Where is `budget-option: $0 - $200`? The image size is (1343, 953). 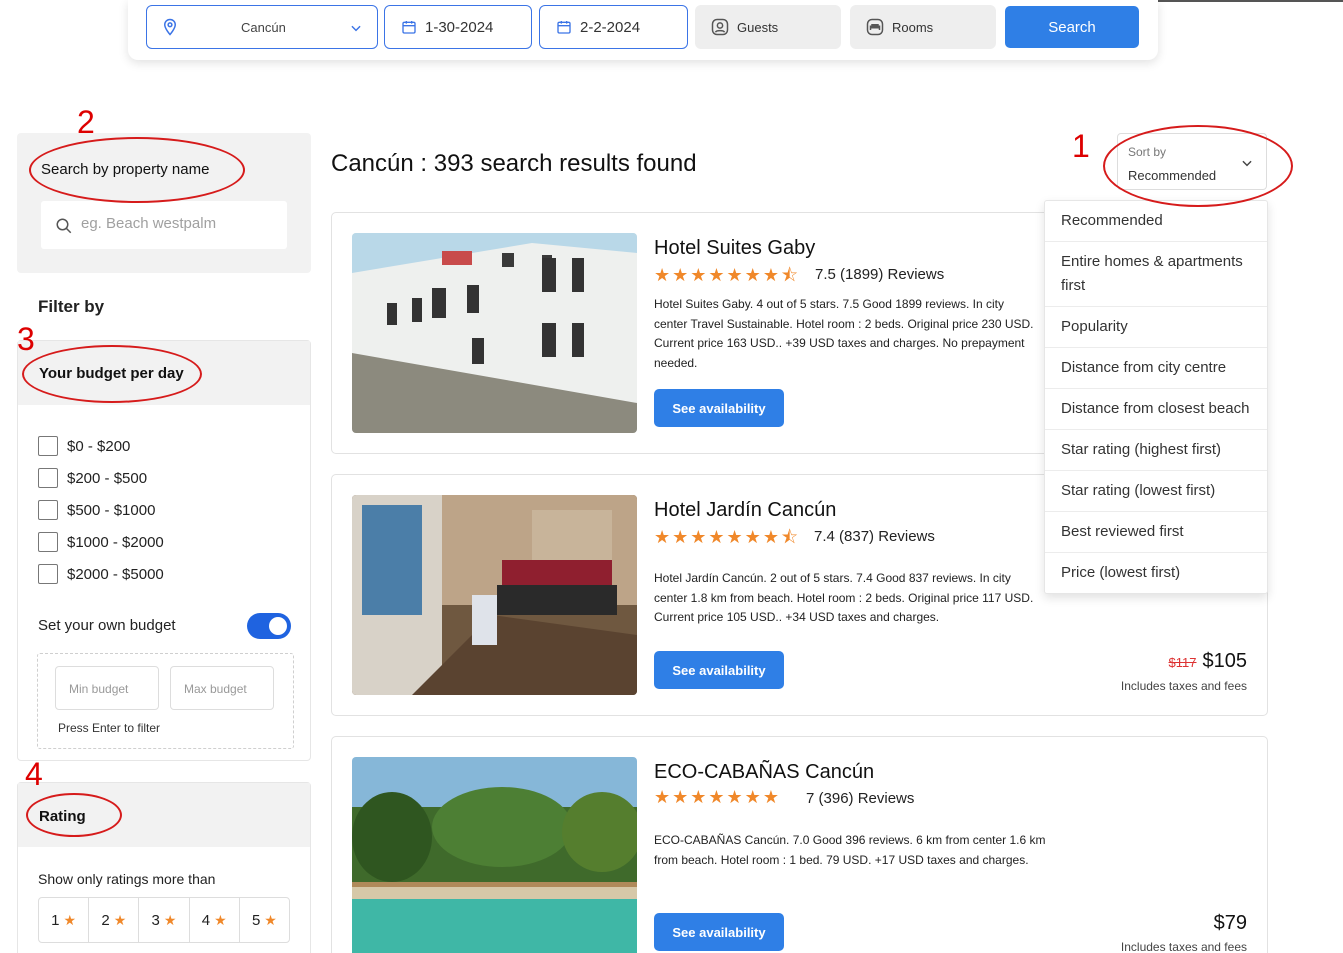 budget-option: $0 - $200 is located at coordinates (84, 446).